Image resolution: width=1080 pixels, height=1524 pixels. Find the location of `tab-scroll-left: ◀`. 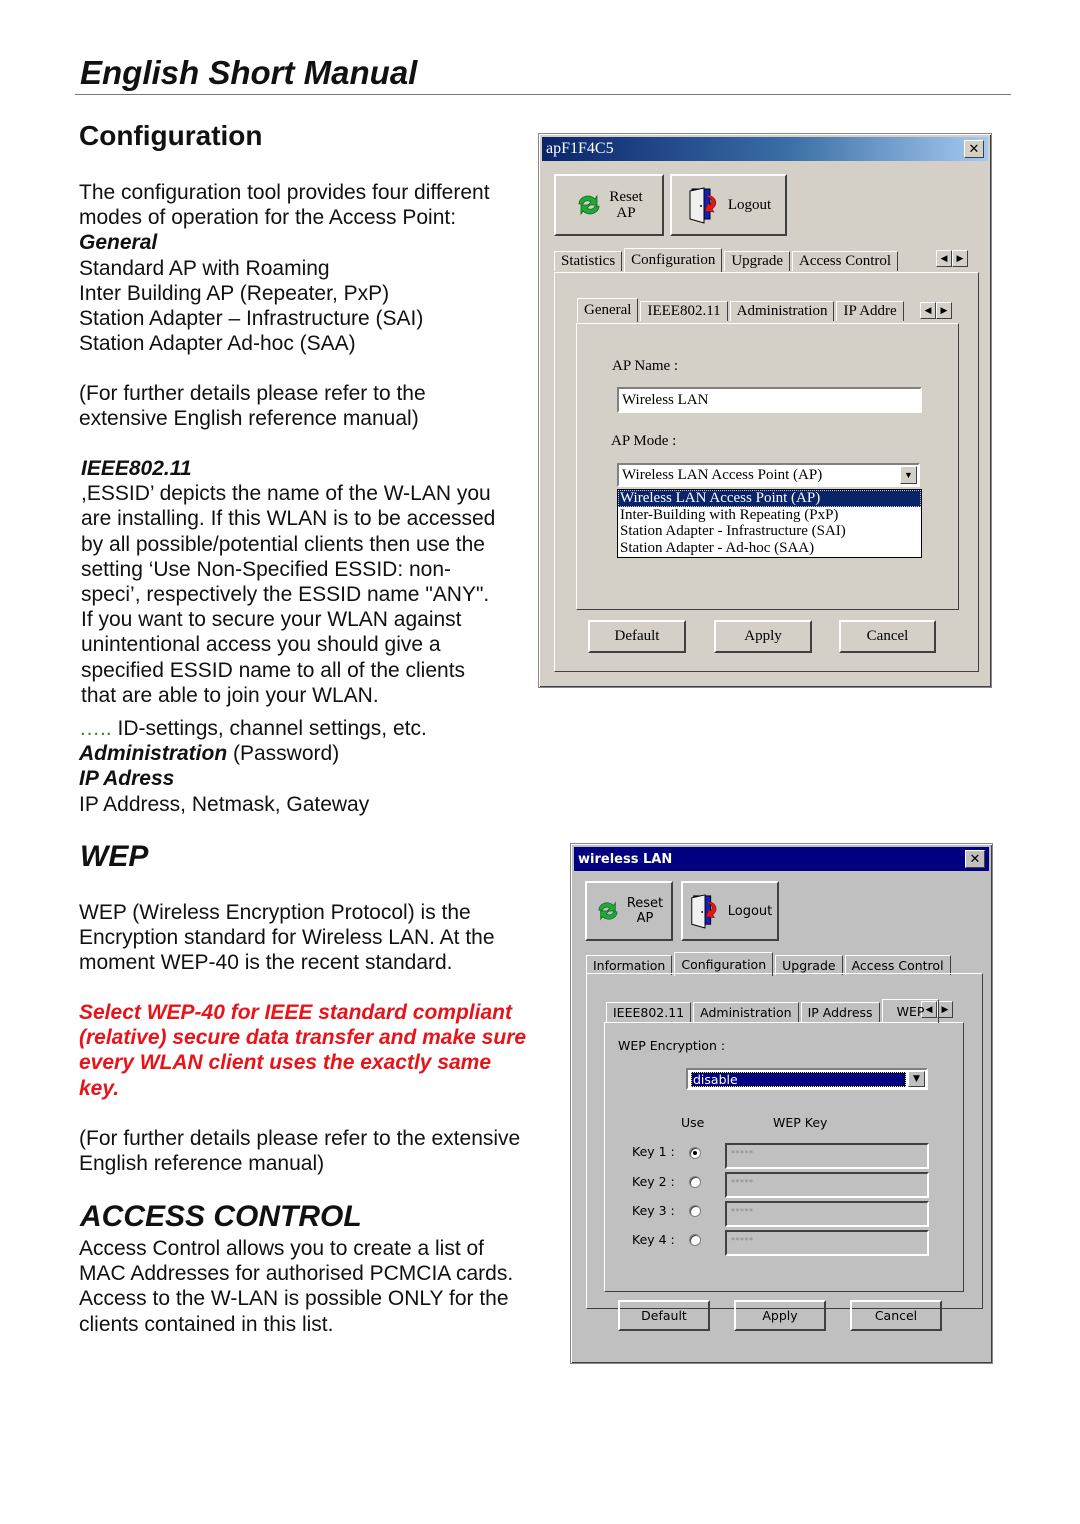

tab-scroll-left: ◀ is located at coordinates (944, 258).